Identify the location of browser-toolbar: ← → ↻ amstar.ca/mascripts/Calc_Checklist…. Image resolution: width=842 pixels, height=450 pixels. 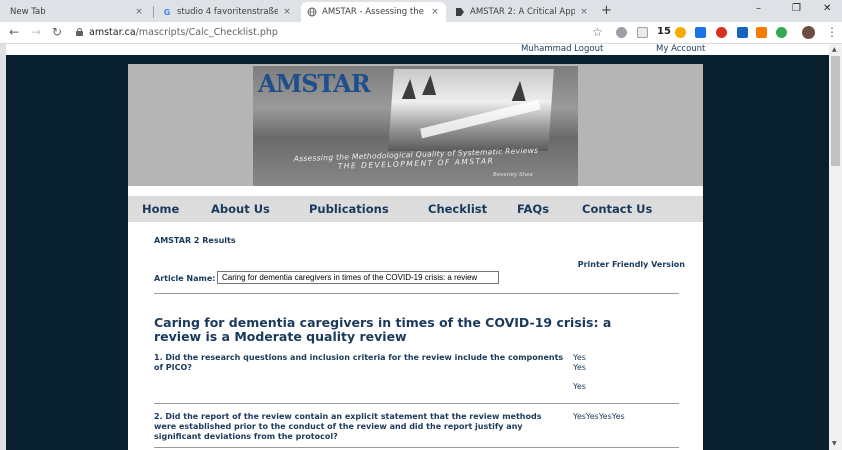
(421, 33).